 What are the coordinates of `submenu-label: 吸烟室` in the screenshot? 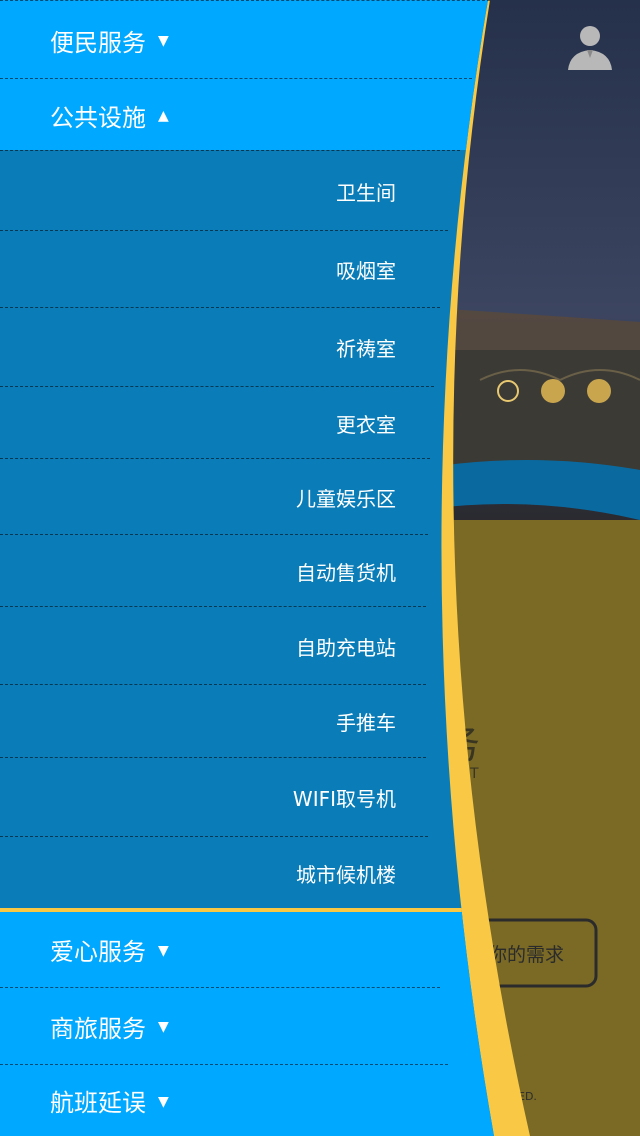 It's located at (366, 271).